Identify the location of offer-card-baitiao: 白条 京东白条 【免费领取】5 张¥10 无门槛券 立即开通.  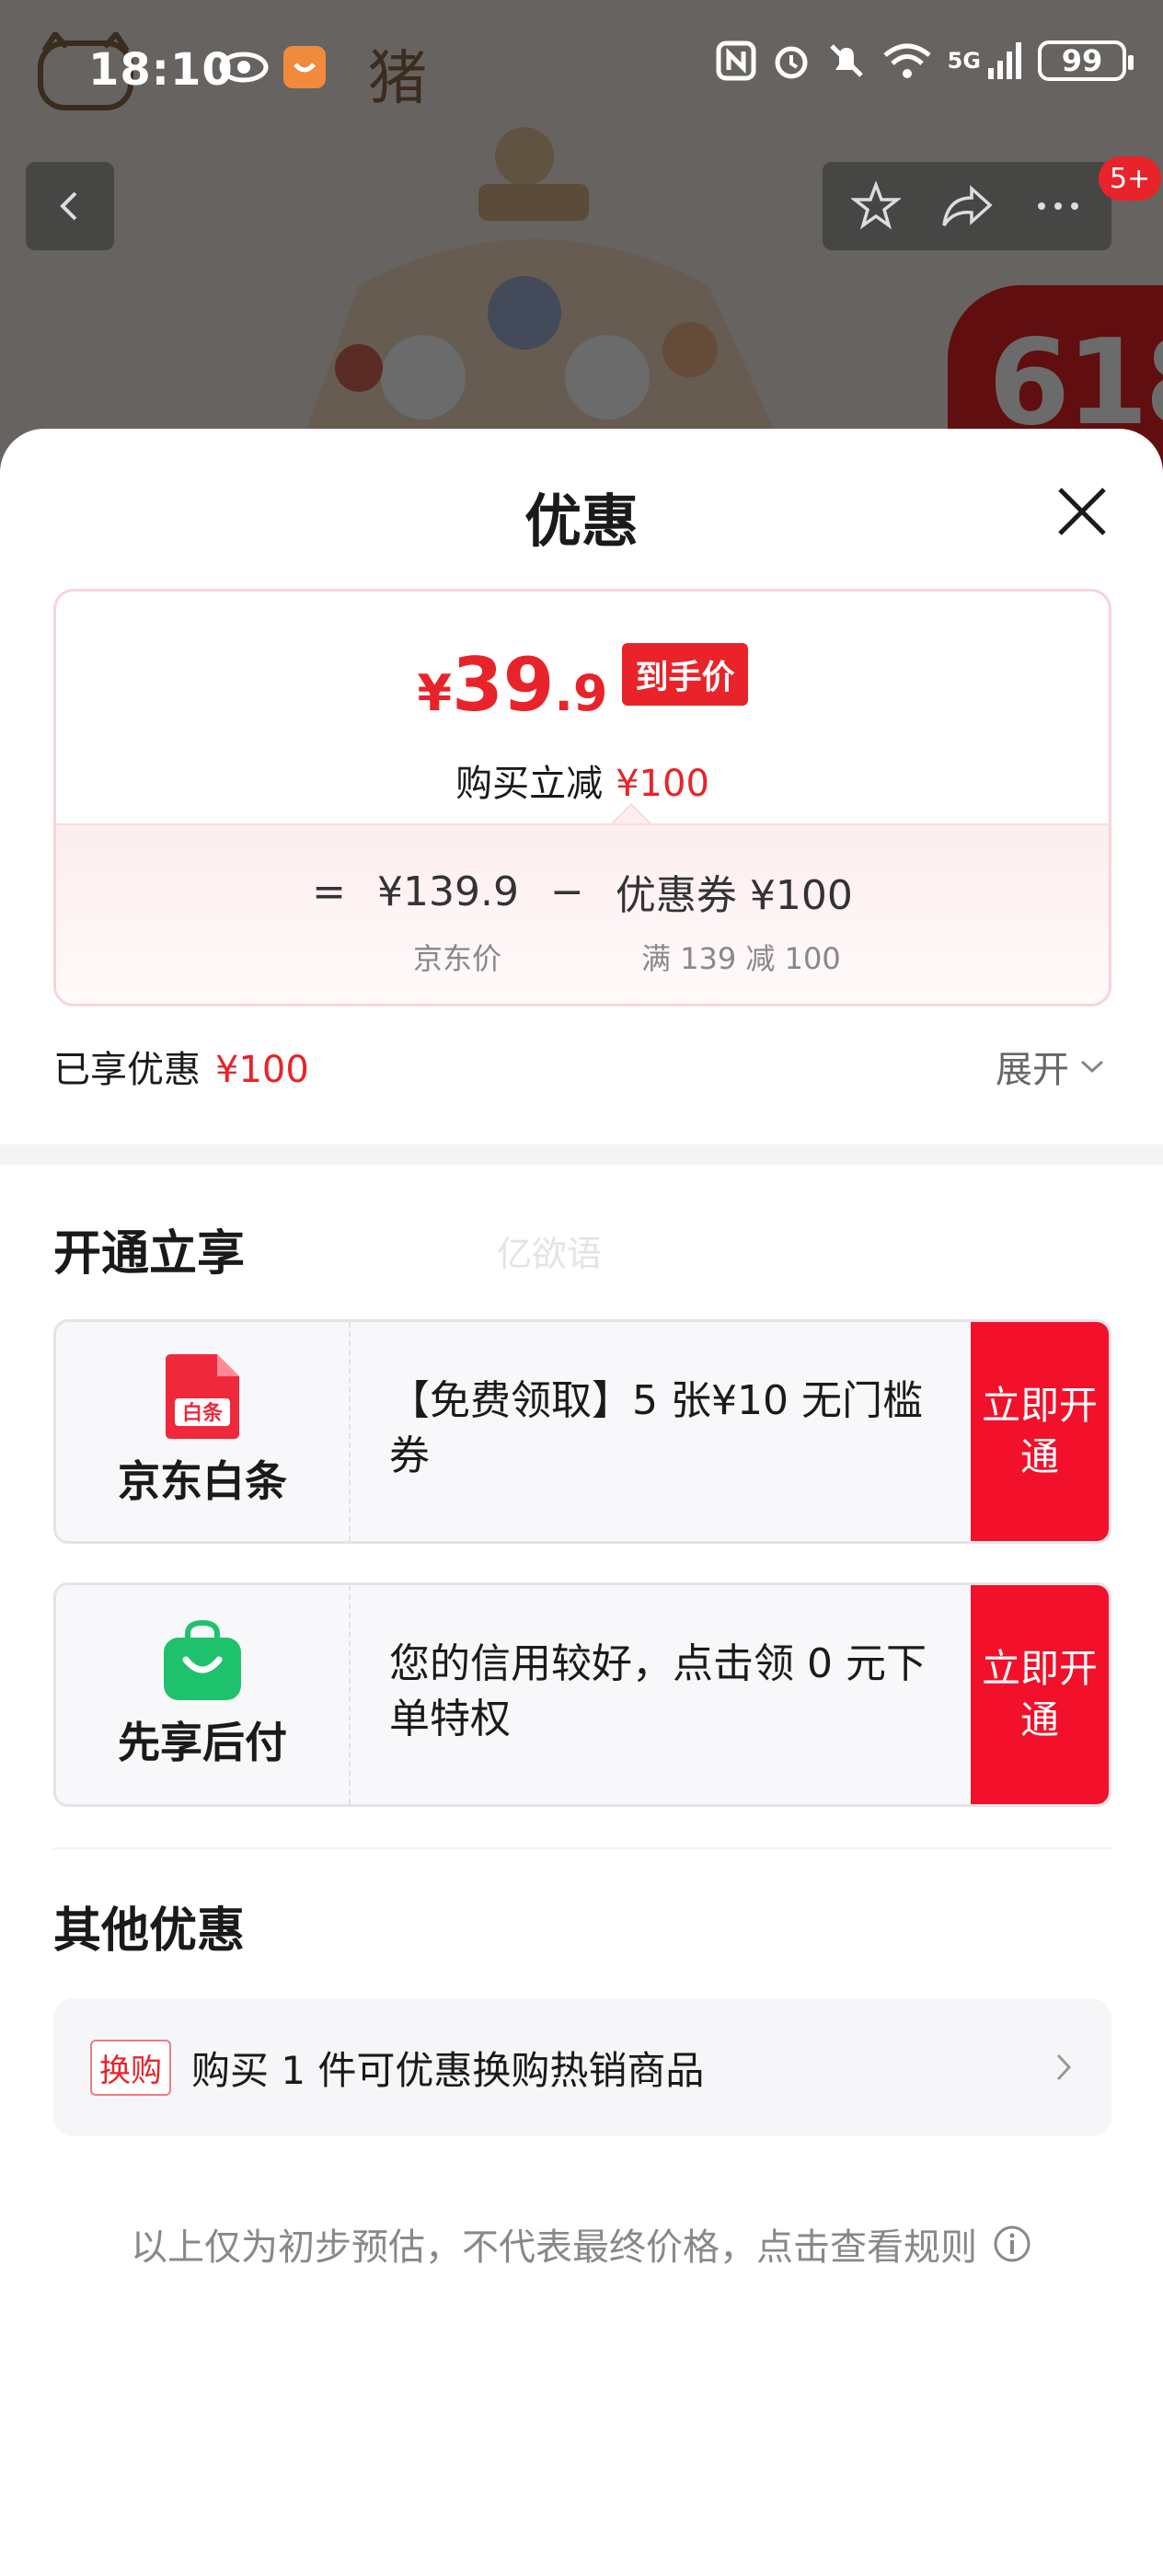
(582, 1431).